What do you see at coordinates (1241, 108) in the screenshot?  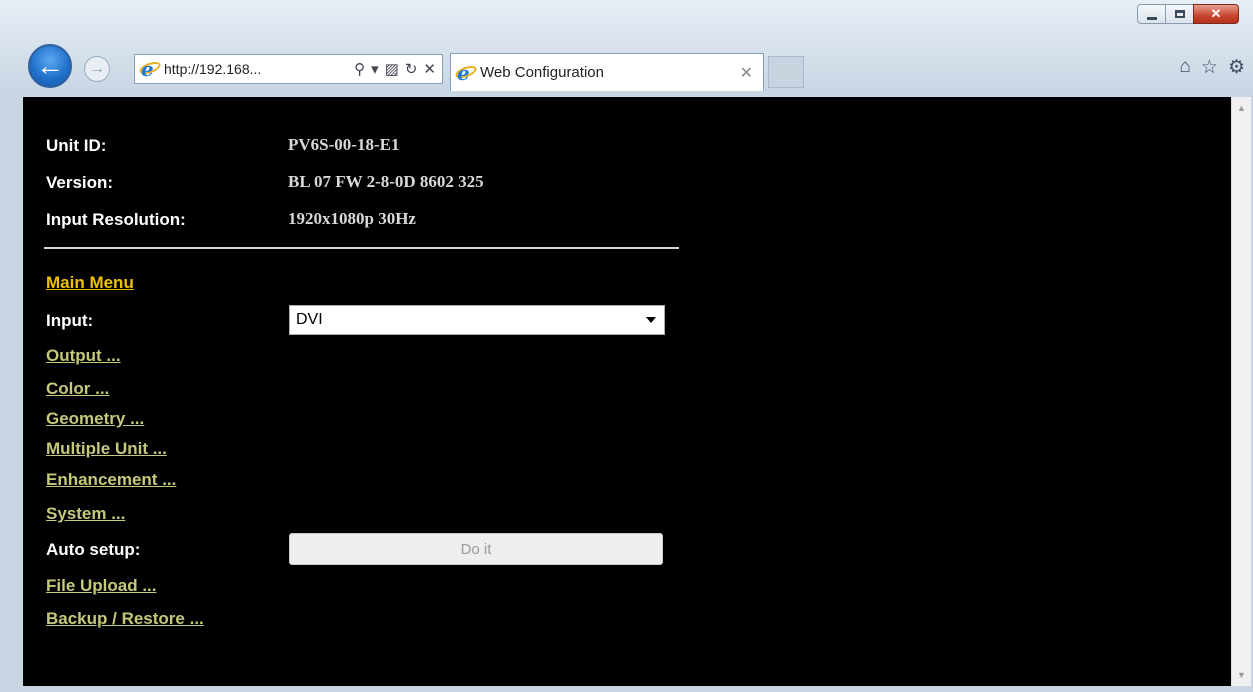 I see `scroll-up-icon: ▲` at bounding box center [1241, 108].